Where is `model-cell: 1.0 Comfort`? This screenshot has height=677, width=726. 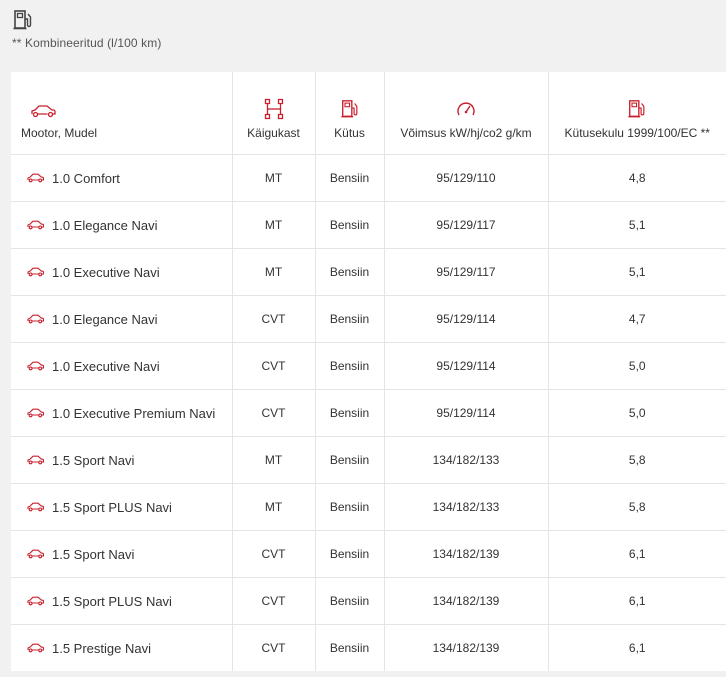
model-cell: 1.0 Comfort is located at coordinates (122, 178).